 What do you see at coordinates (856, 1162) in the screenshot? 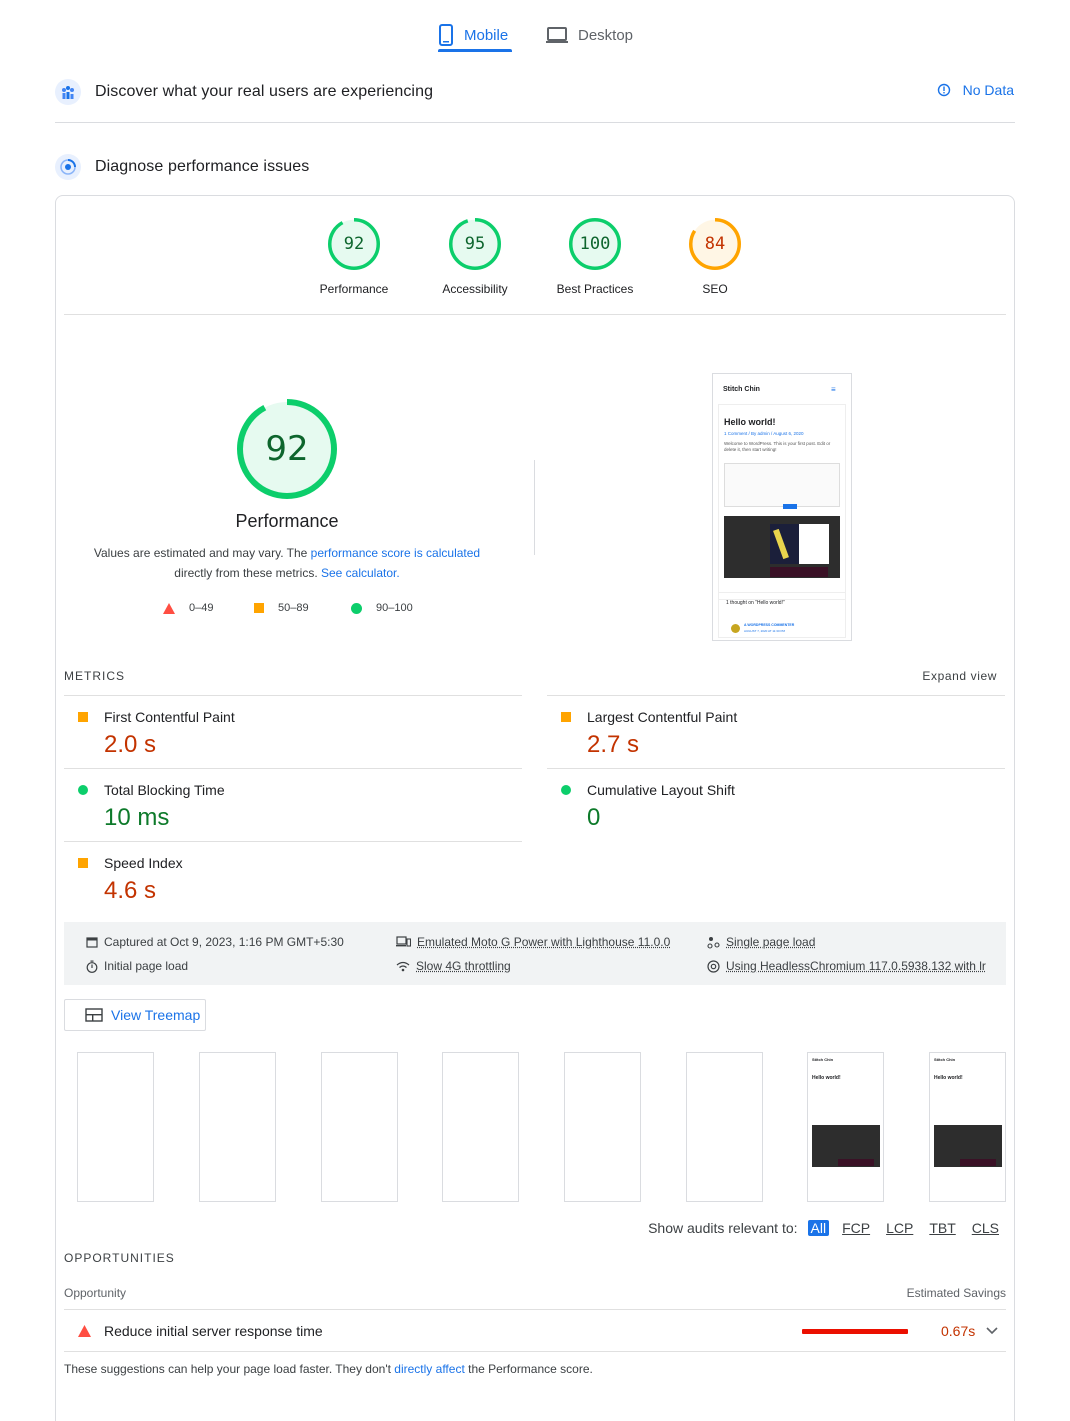
I see `frame-media-bar` at bounding box center [856, 1162].